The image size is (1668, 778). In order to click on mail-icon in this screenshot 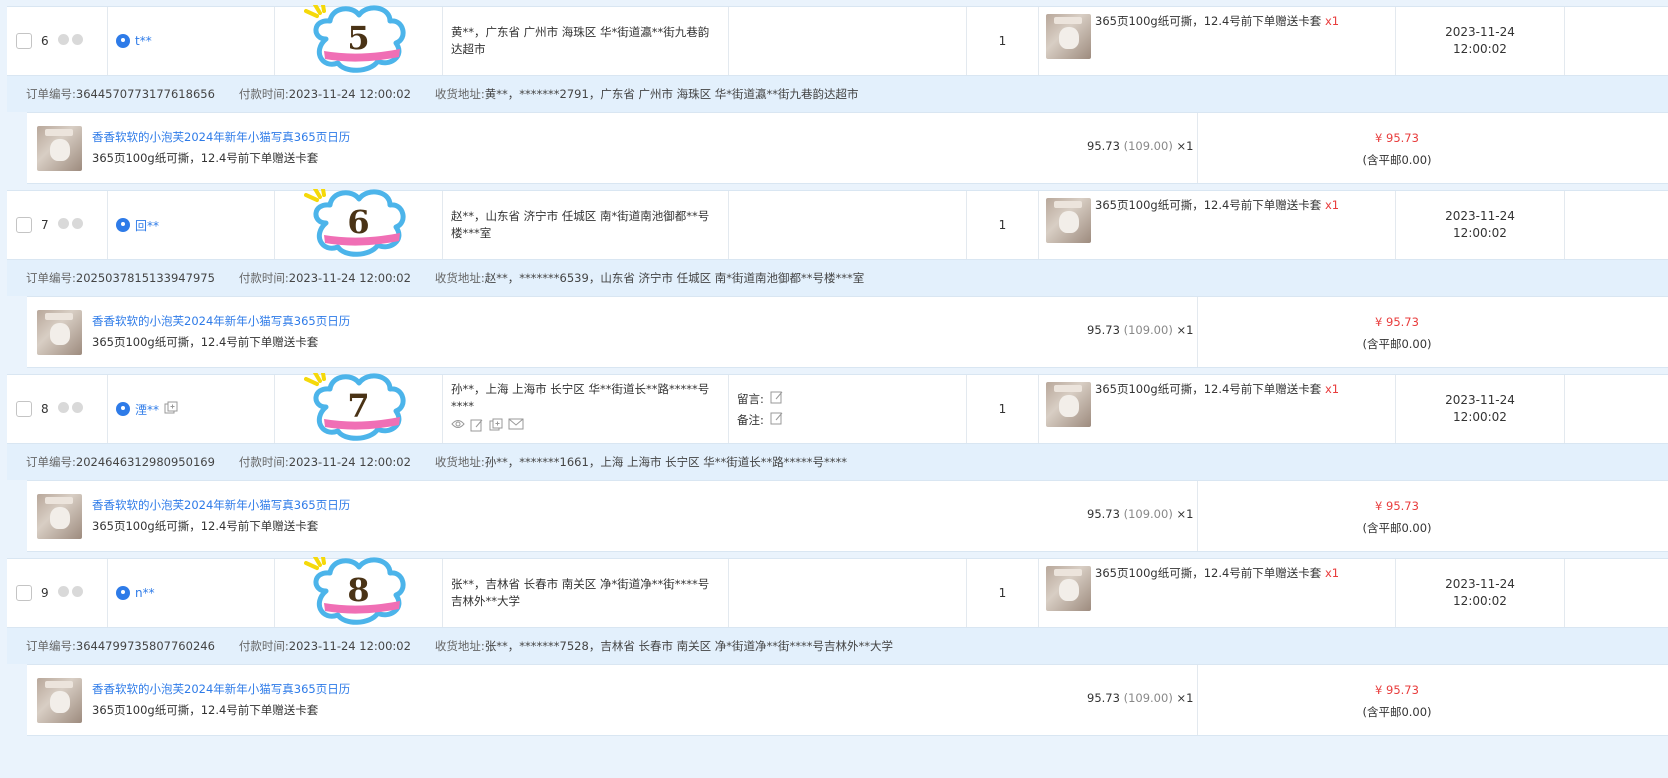, I will do `click(516, 427)`.